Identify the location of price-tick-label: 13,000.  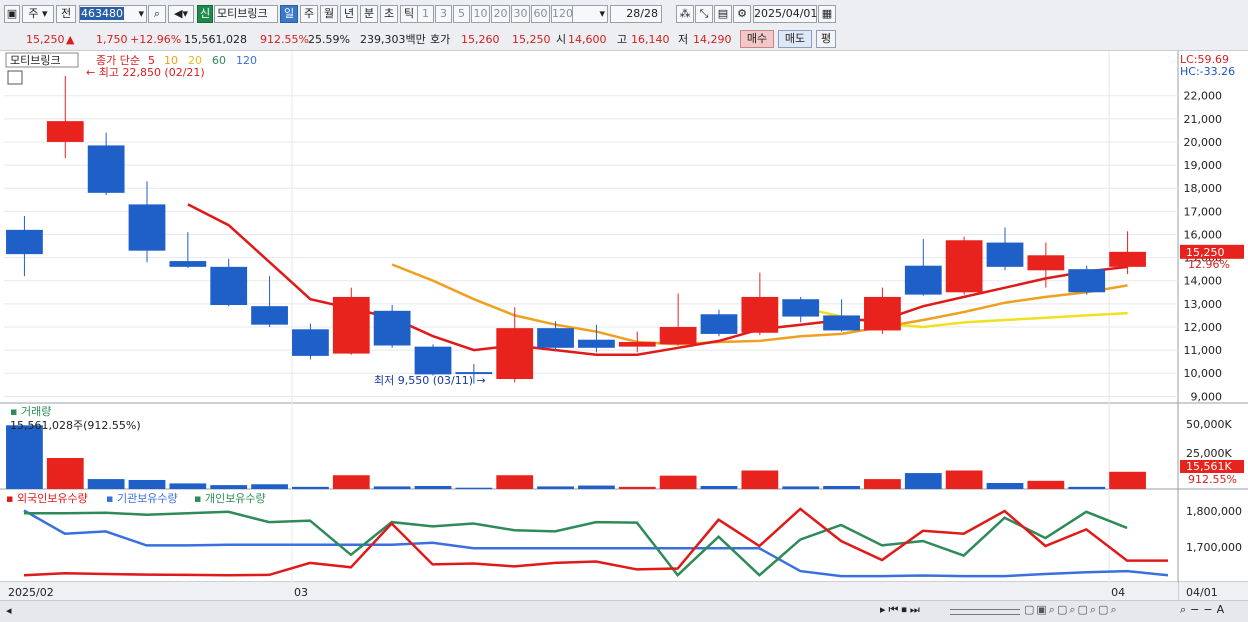
(1203, 304).